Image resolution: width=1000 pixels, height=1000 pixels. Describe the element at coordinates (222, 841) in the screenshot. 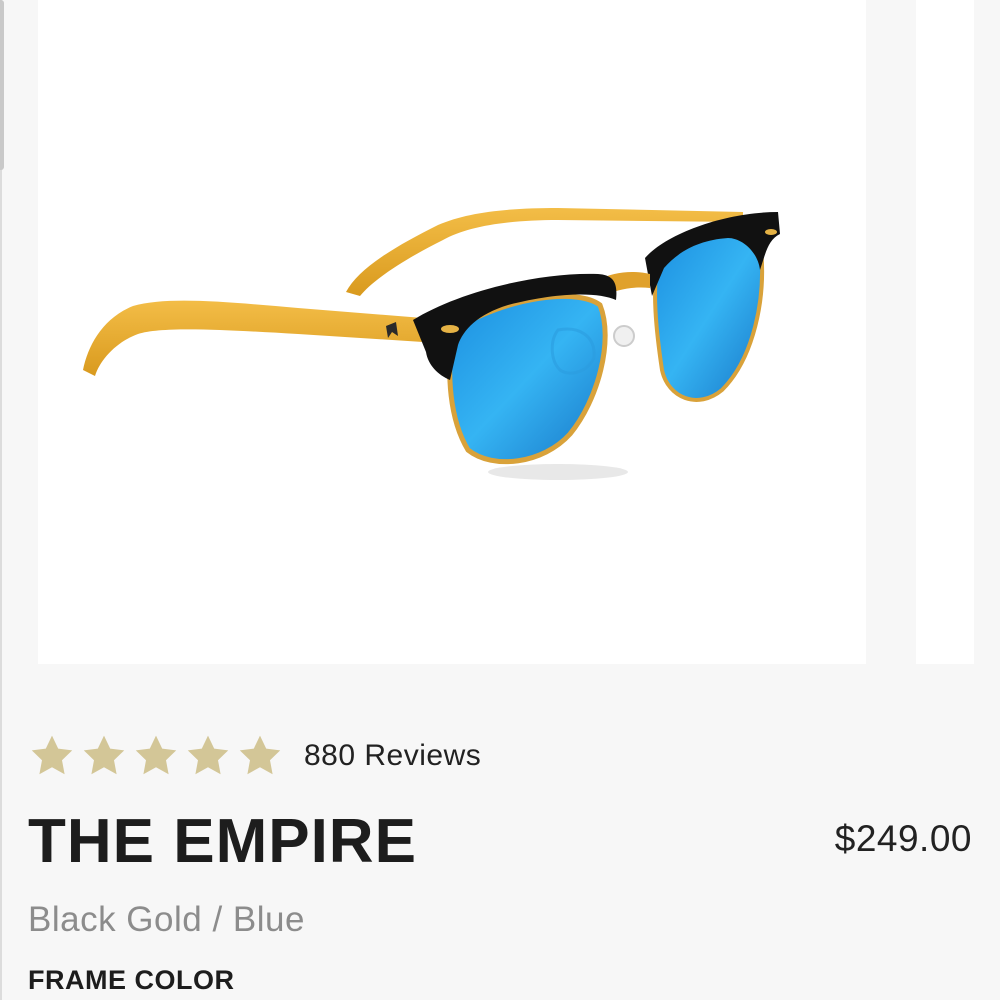

I see `product-title: THE EMPIRE` at that location.